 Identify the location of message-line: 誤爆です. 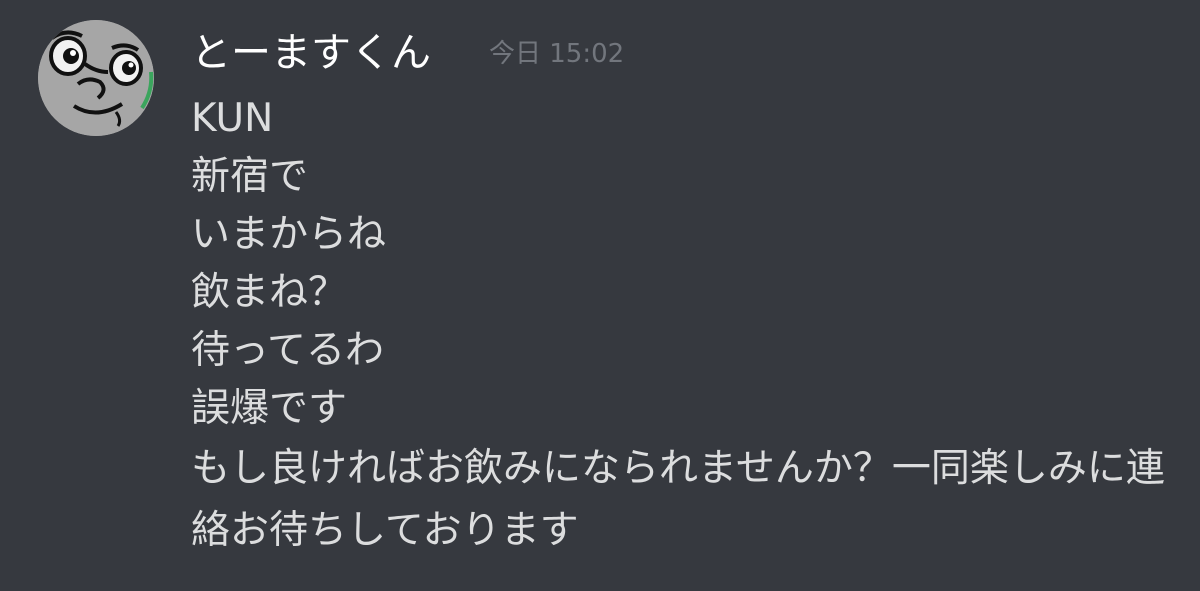
(269, 408).